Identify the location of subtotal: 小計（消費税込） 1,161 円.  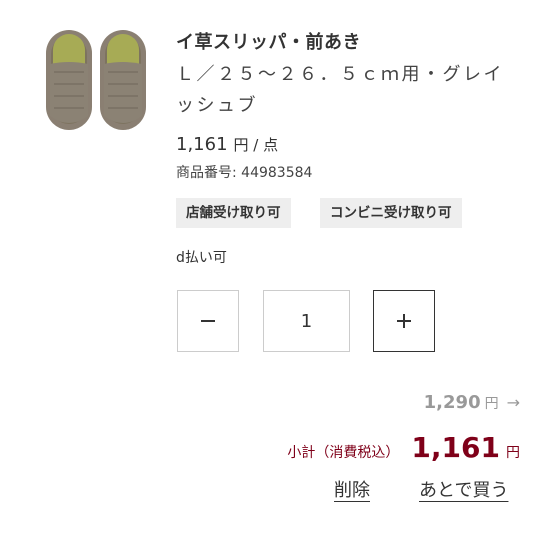
(403, 447).